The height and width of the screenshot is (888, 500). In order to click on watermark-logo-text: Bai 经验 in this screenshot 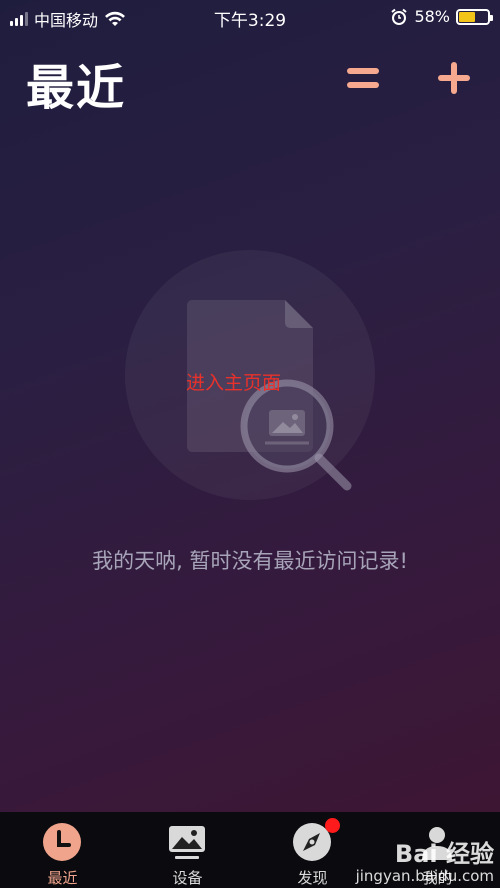, I will do `click(444, 854)`.